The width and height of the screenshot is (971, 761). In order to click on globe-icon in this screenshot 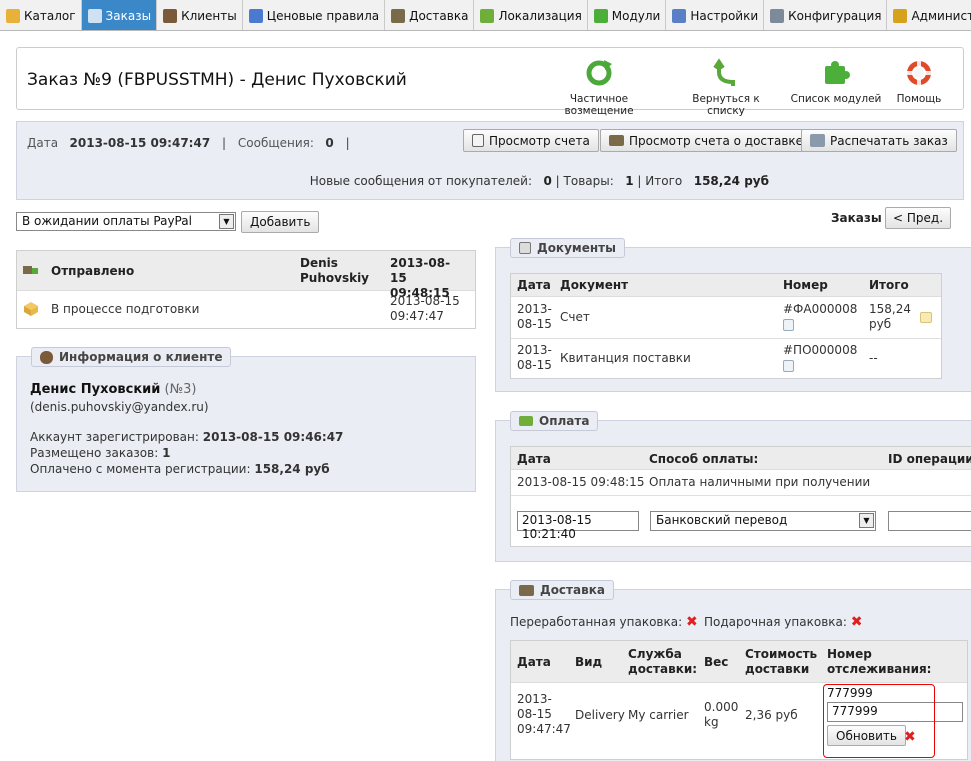, I will do `click(487, 15)`.